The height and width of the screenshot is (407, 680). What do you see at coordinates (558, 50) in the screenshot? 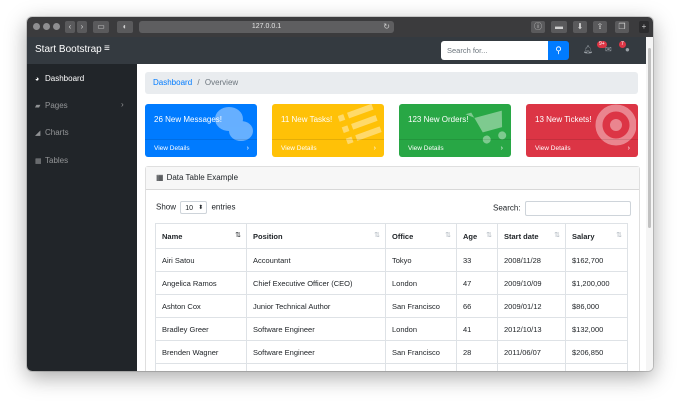
I see `search-button: ⚲` at bounding box center [558, 50].